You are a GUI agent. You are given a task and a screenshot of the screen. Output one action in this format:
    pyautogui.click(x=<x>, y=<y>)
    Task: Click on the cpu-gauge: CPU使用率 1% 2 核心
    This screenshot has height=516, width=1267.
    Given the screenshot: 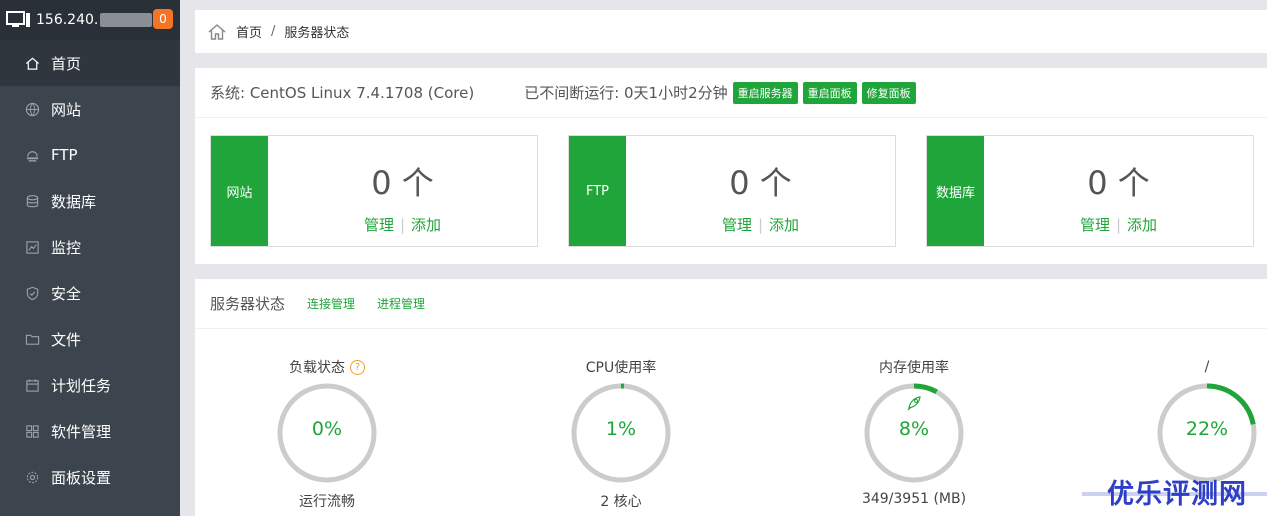 What is the action you would take?
    pyautogui.click(x=621, y=434)
    